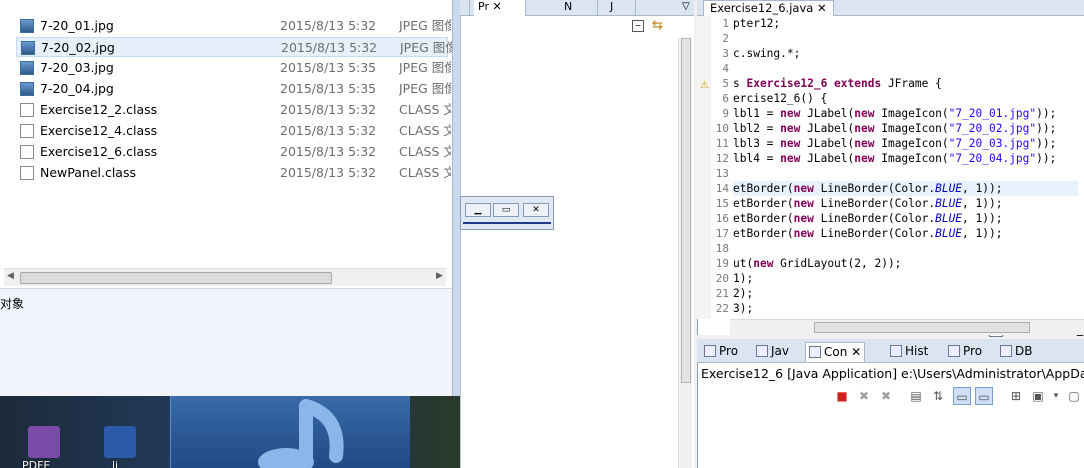 Image resolution: width=1084 pixels, height=468 pixels. What do you see at coordinates (536, 210) in the screenshot?
I see `close-button: ✕` at bounding box center [536, 210].